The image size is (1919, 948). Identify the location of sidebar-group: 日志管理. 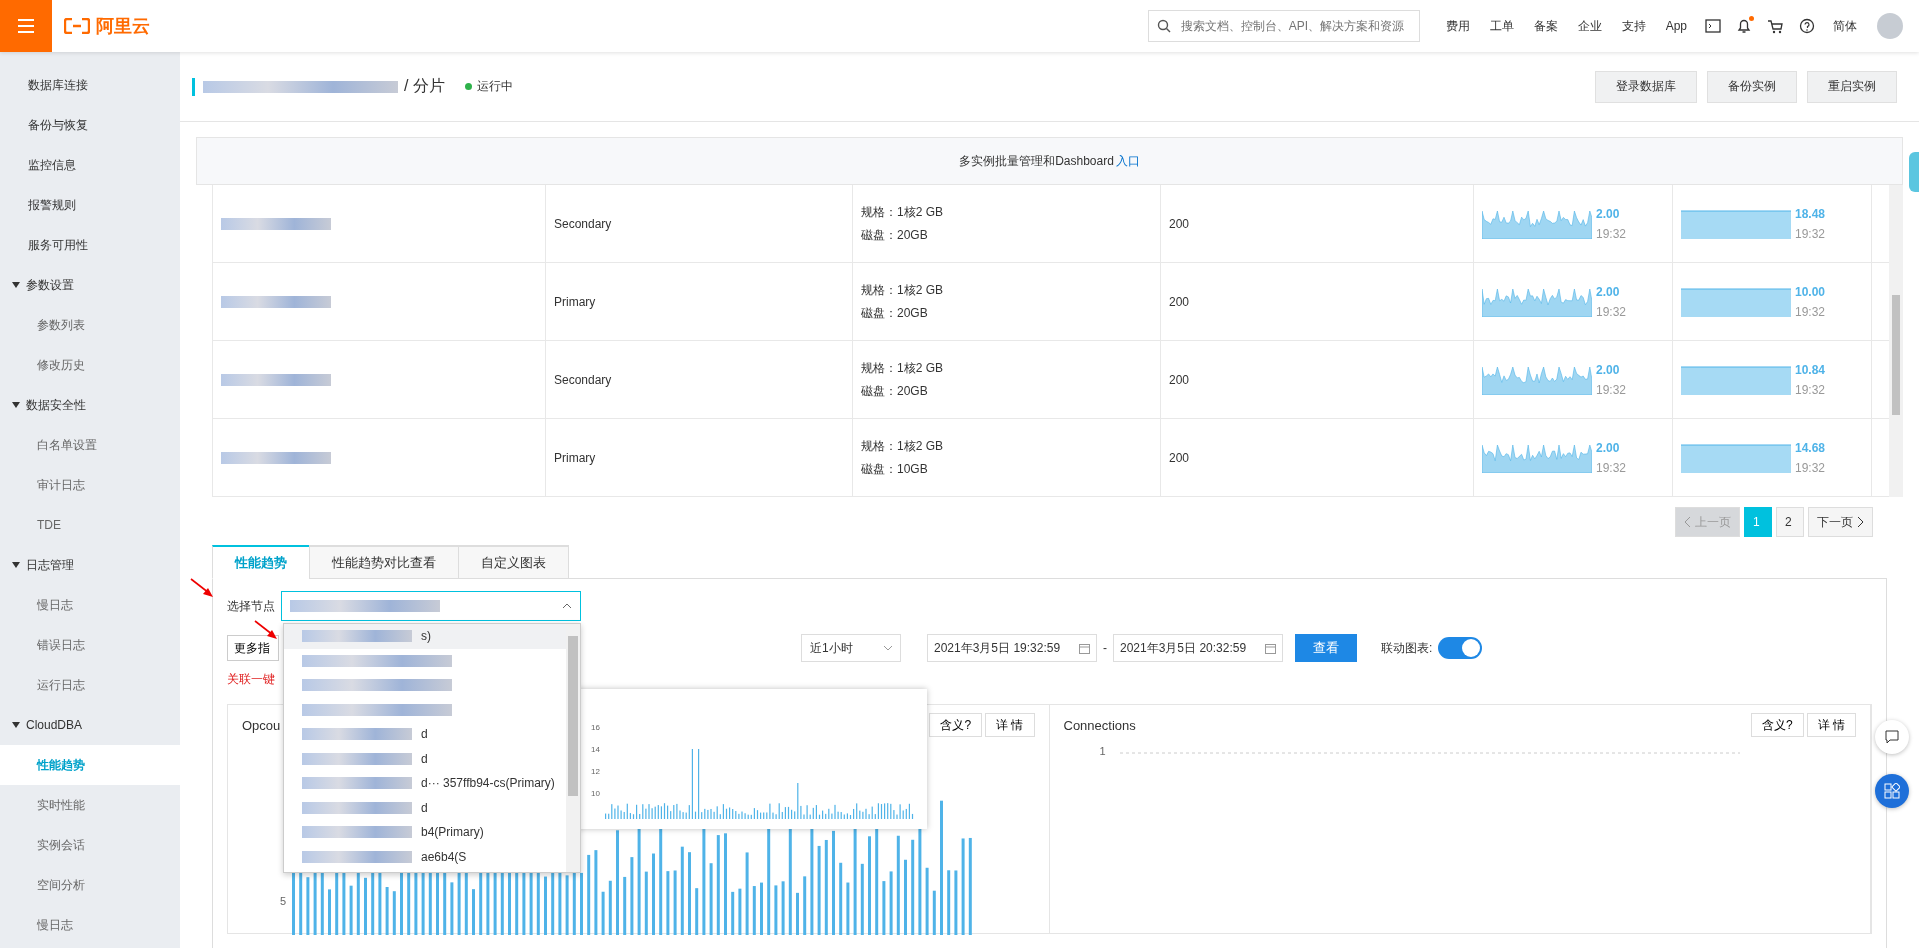
(90, 565).